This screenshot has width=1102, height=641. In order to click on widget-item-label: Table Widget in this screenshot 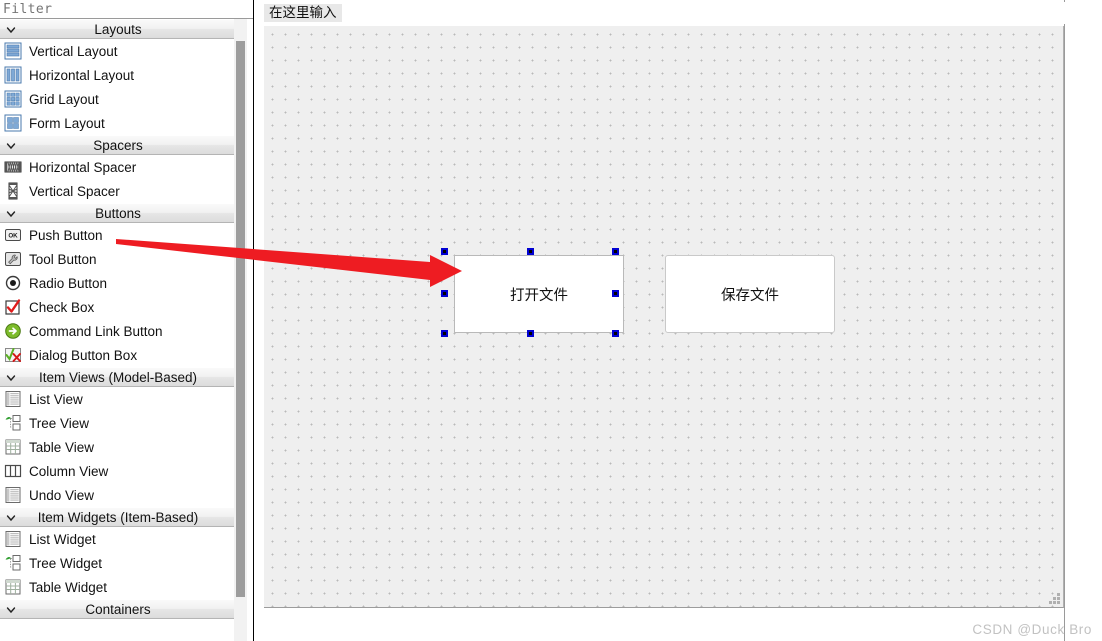, I will do `click(68, 587)`.